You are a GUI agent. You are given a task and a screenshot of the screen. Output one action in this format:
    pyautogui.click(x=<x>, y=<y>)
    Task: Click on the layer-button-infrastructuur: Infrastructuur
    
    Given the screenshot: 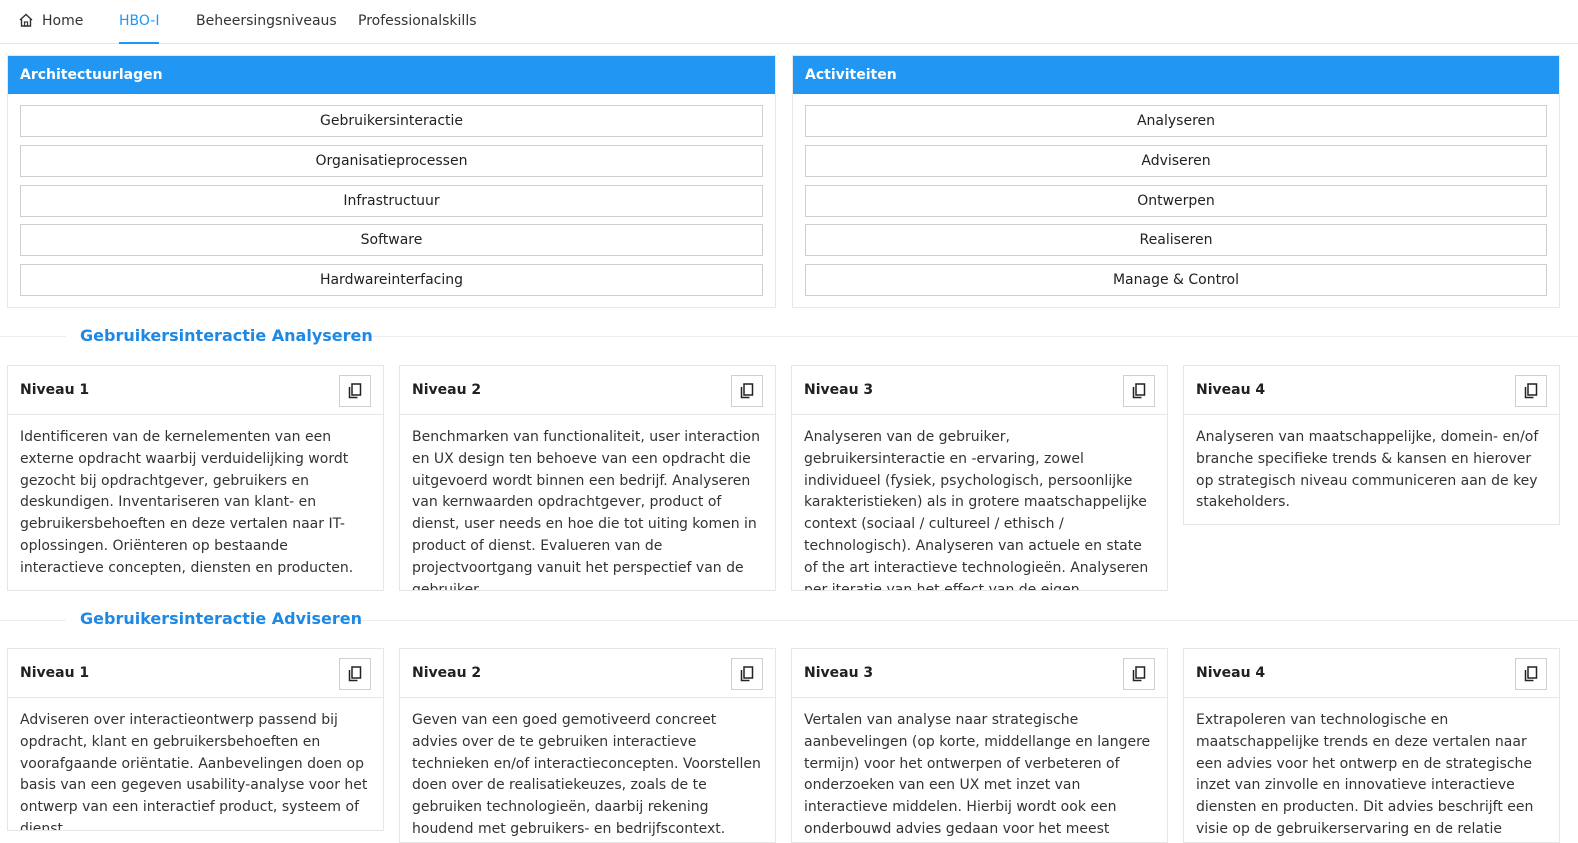 What is the action you would take?
    pyautogui.click(x=391, y=201)
    